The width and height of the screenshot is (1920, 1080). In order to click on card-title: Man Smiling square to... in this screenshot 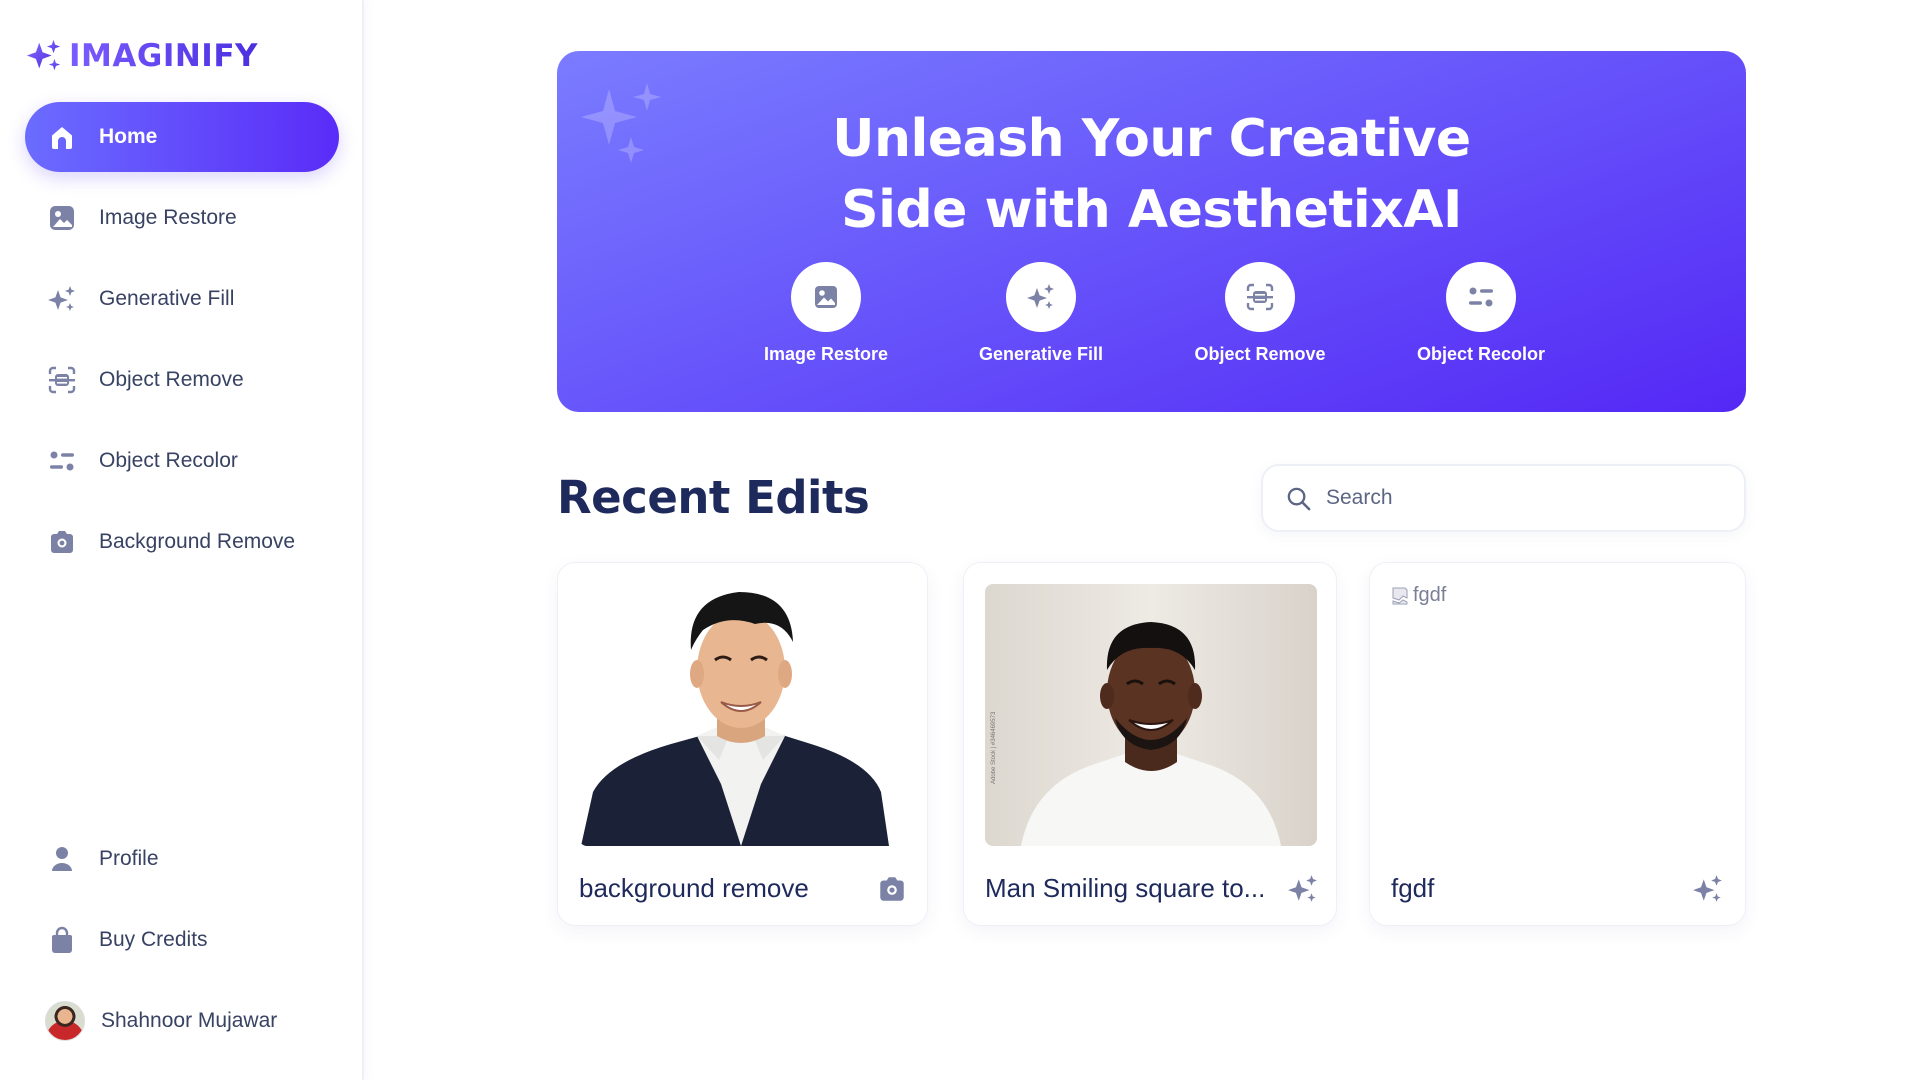, I will do `click(1125, 888)`.